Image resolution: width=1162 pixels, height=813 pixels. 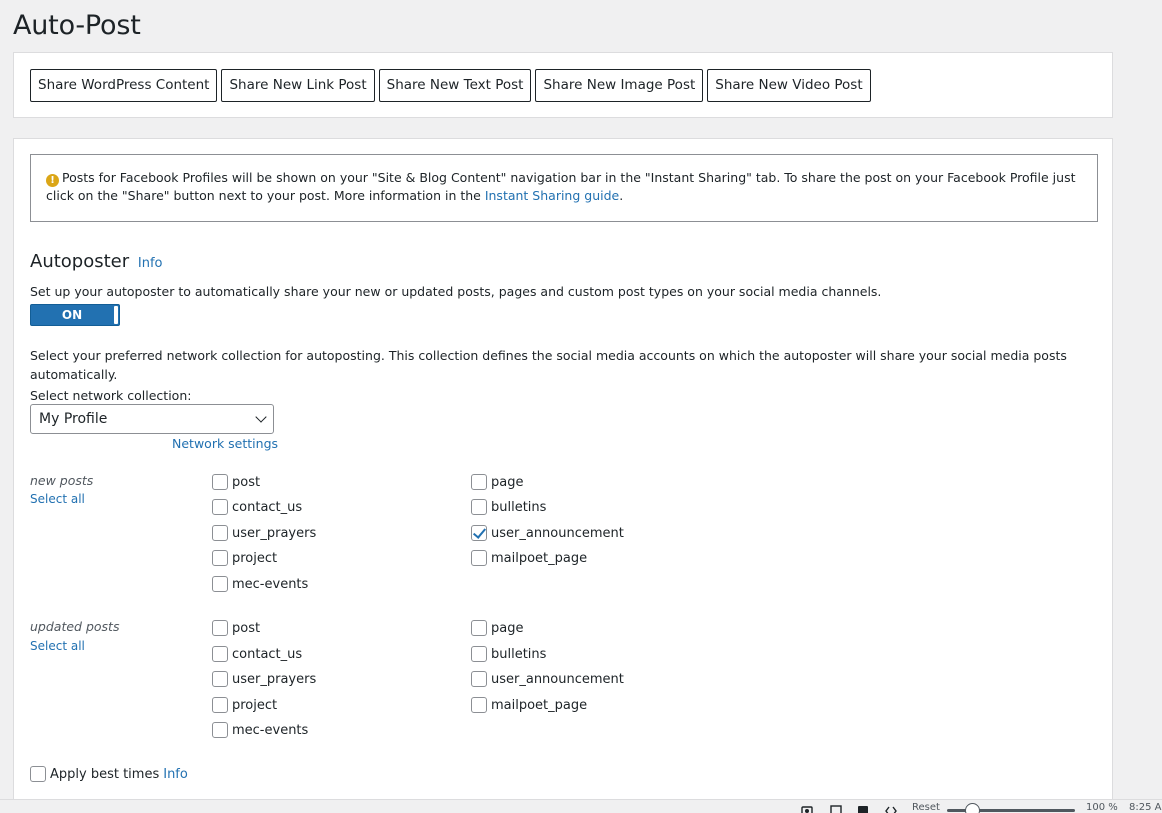 I want to click on window-icon, so click(x=836, y=809).